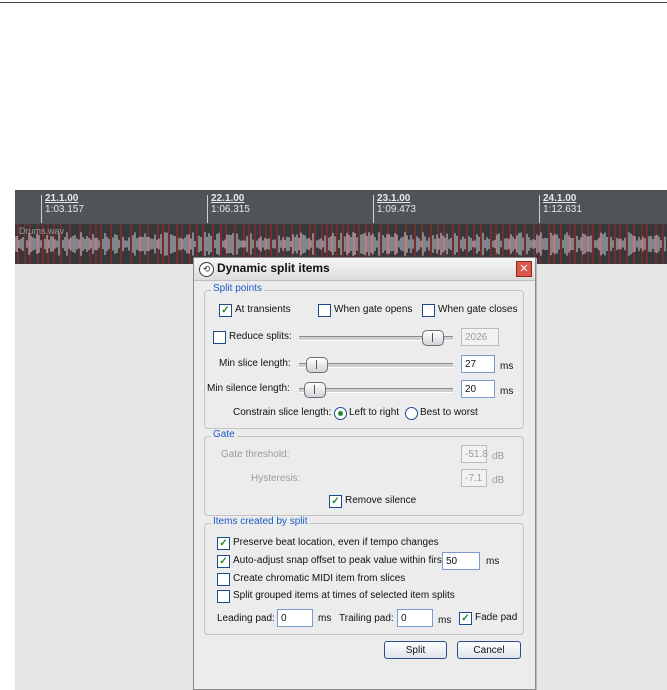 The width and height of the screenshot is (667, 690). Describe the element at coordinates (478, 389) in the screenshot. I see `min-silence-input: 20` at that location.